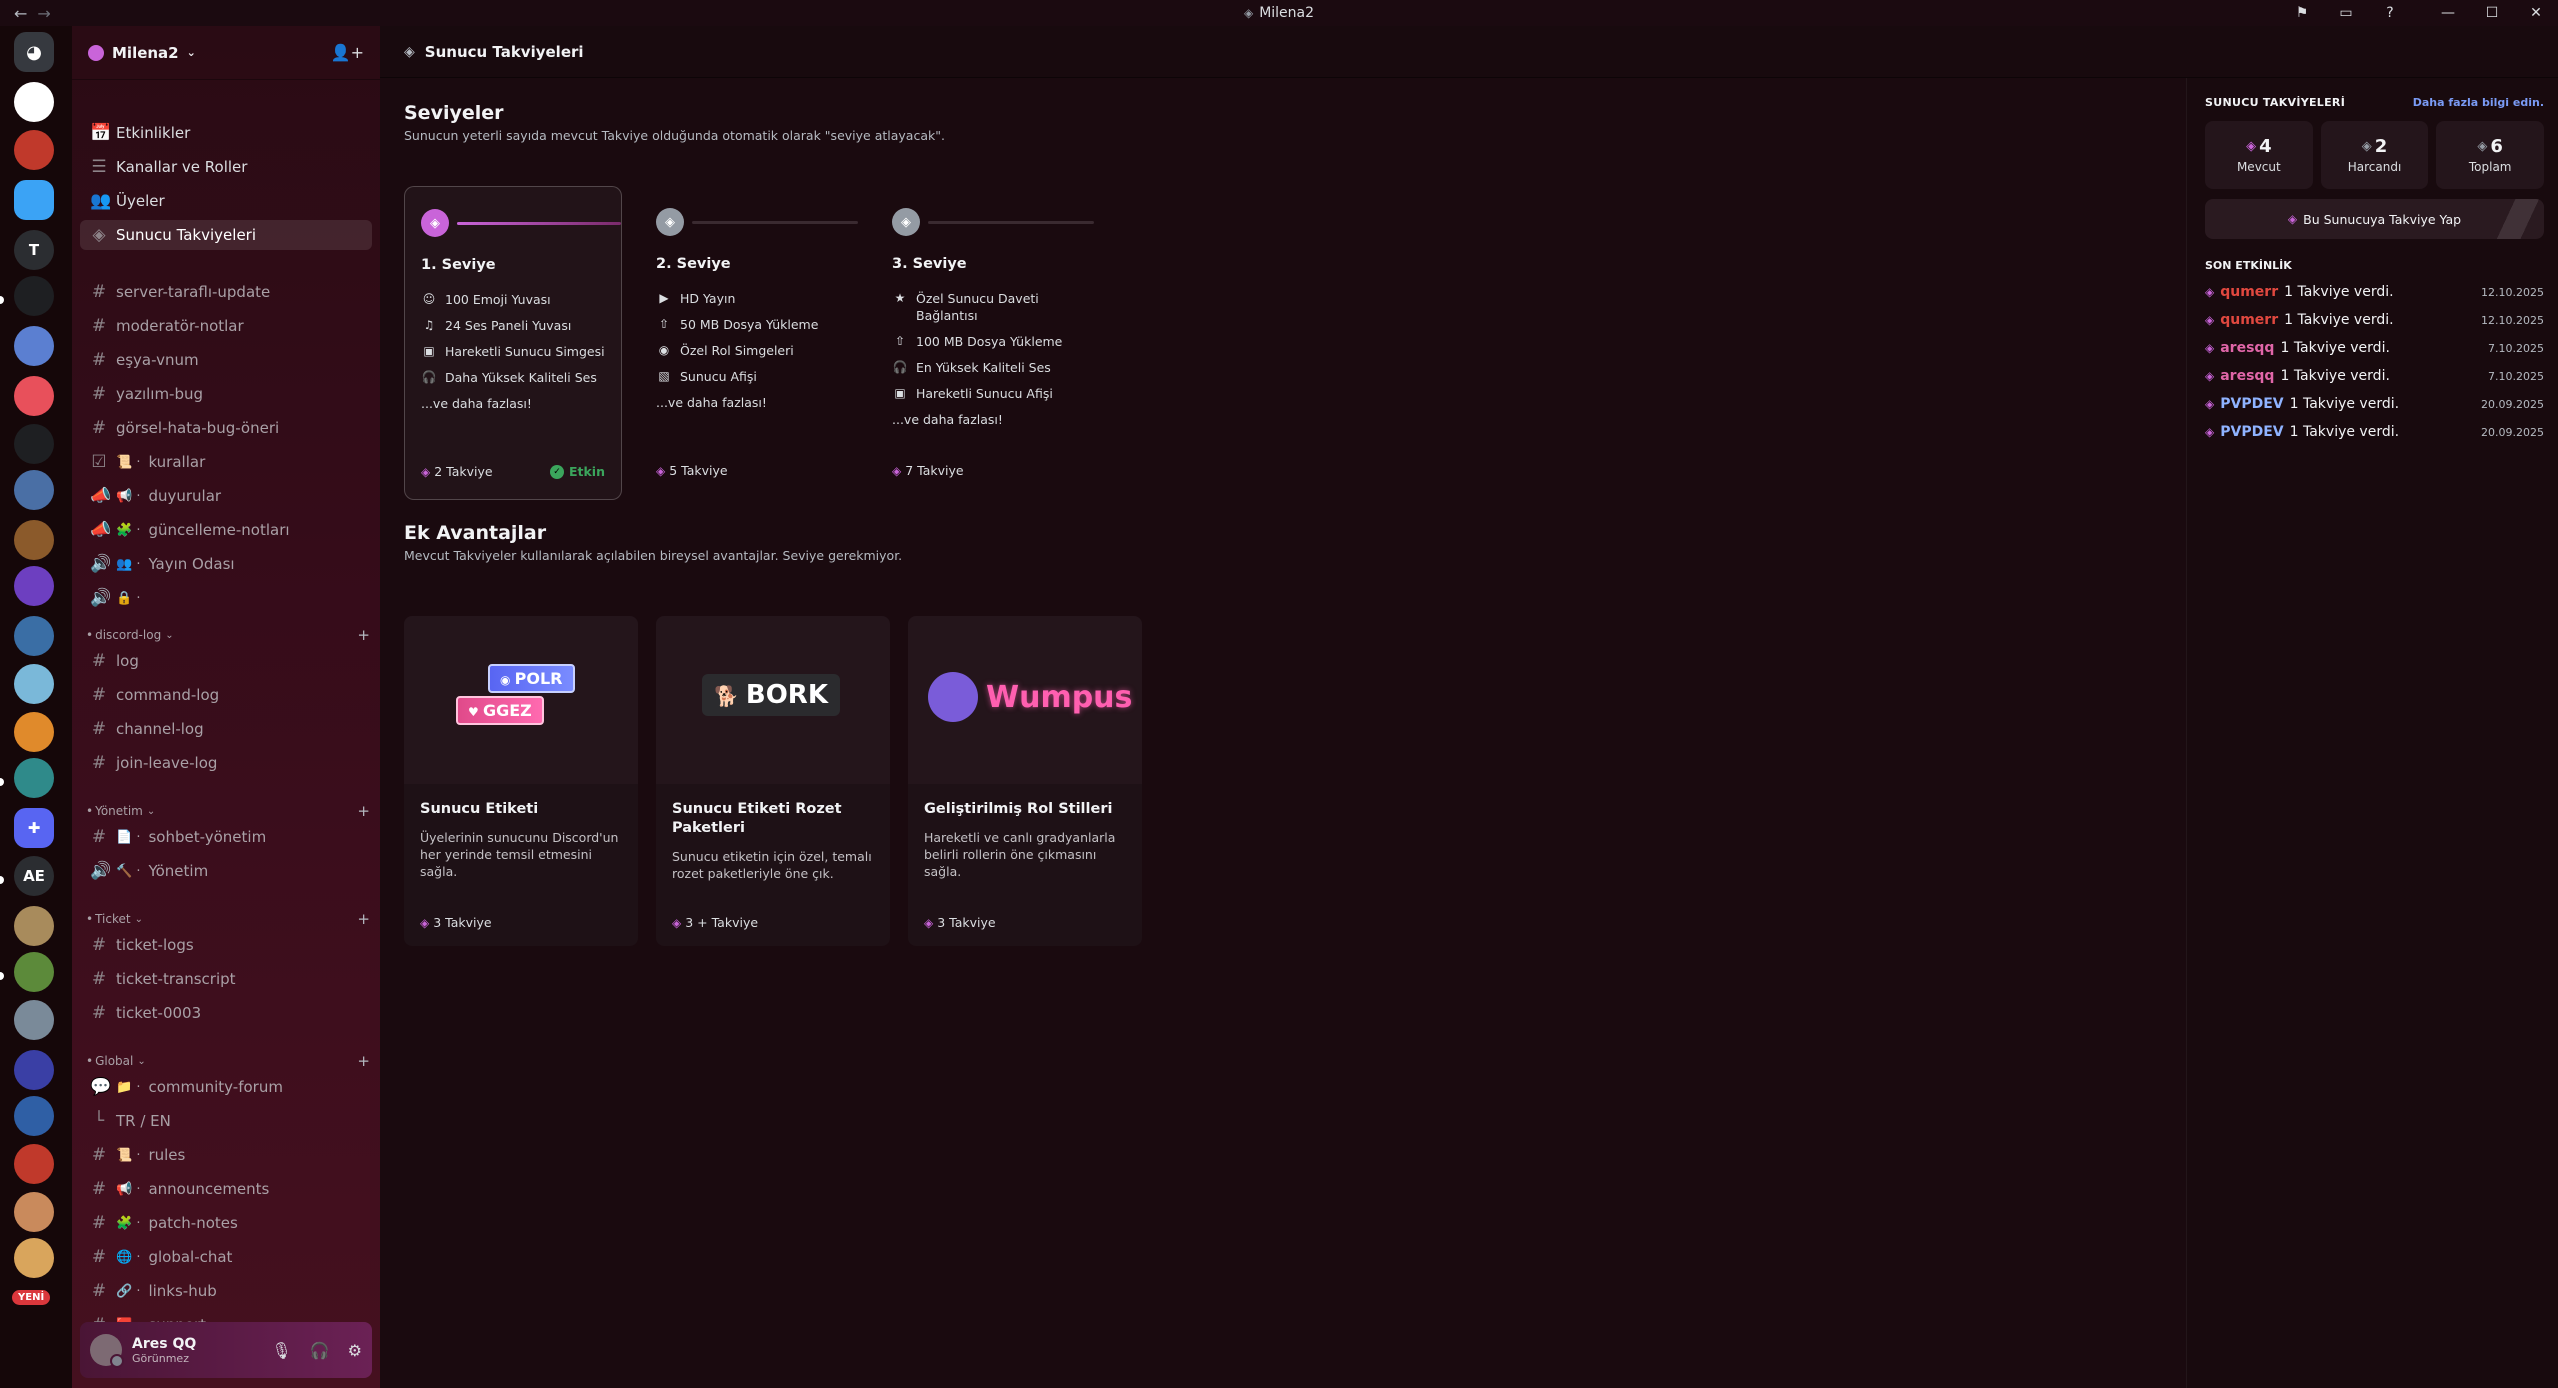 This screenshot has width=2558, height=1388. What do you see at coordinates (2478, 102) in the screenshot?
I see `learn-more-link: Daha fazla bilgi edin.` at bounding box center [2478, 102].